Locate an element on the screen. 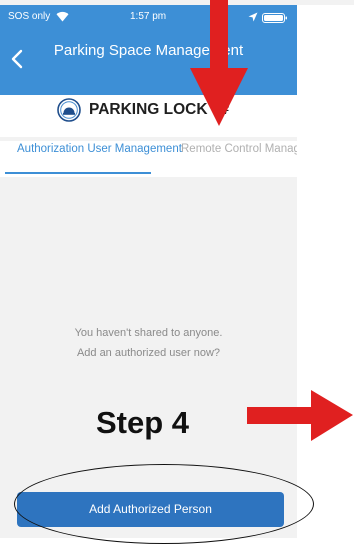 The height and width of the screenshot is (544, 354). tab-remote-control-management: Remote Control Management is located at coordinates (223, 159).